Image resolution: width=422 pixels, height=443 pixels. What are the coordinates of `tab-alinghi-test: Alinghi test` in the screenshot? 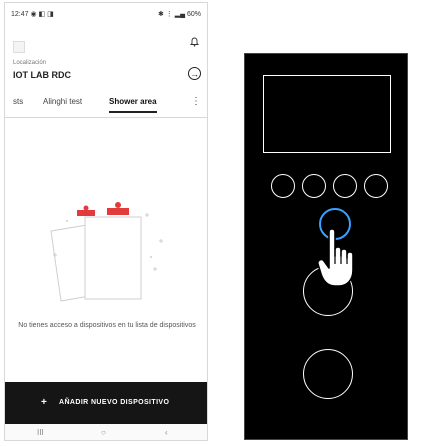 It's located at (62, 101).